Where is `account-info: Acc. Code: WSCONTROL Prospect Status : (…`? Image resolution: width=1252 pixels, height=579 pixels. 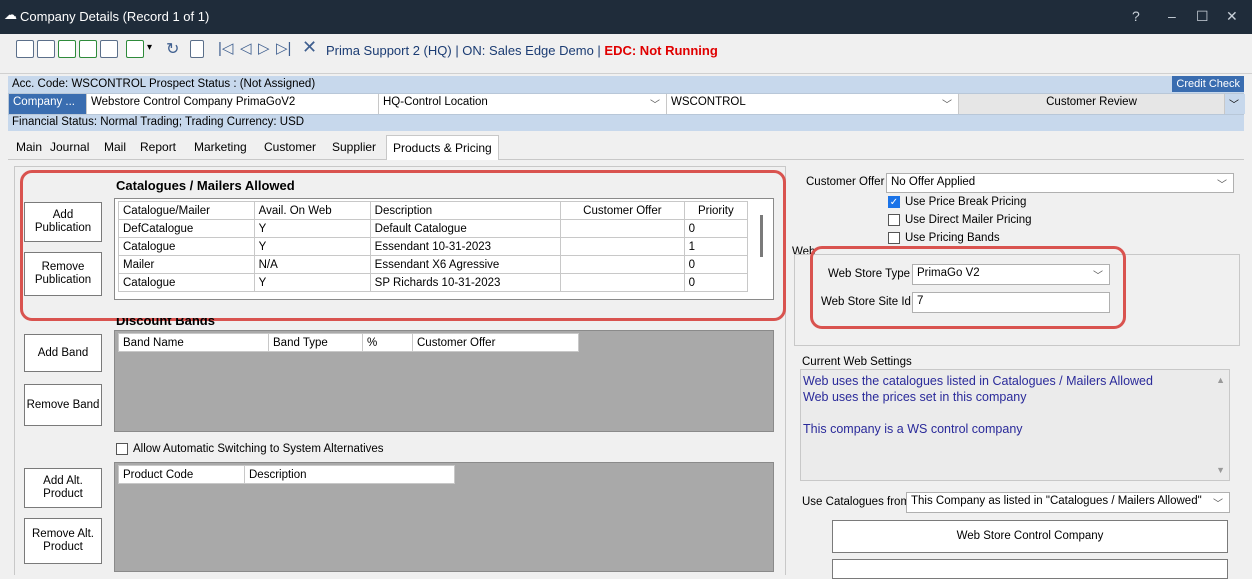 account-info: Acc. Code: WSCONTROL Prospect Status : (… is located at coordinates (164, 84).